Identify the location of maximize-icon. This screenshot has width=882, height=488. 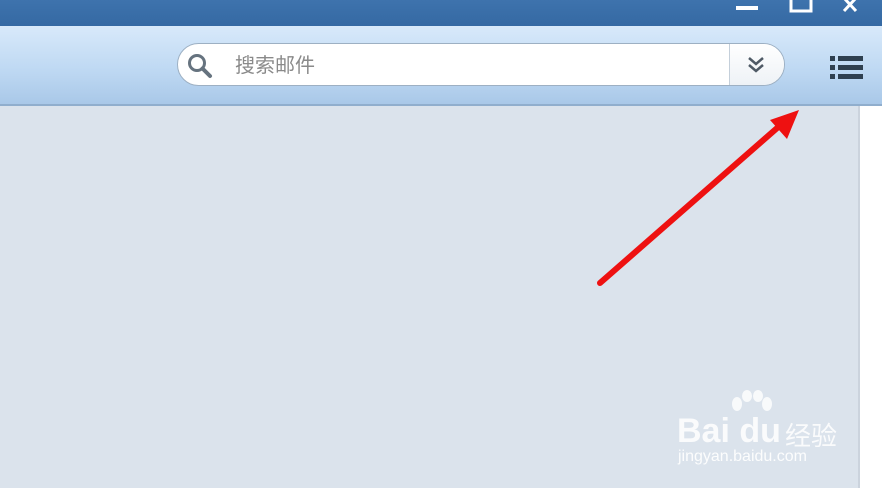
(801, 7).